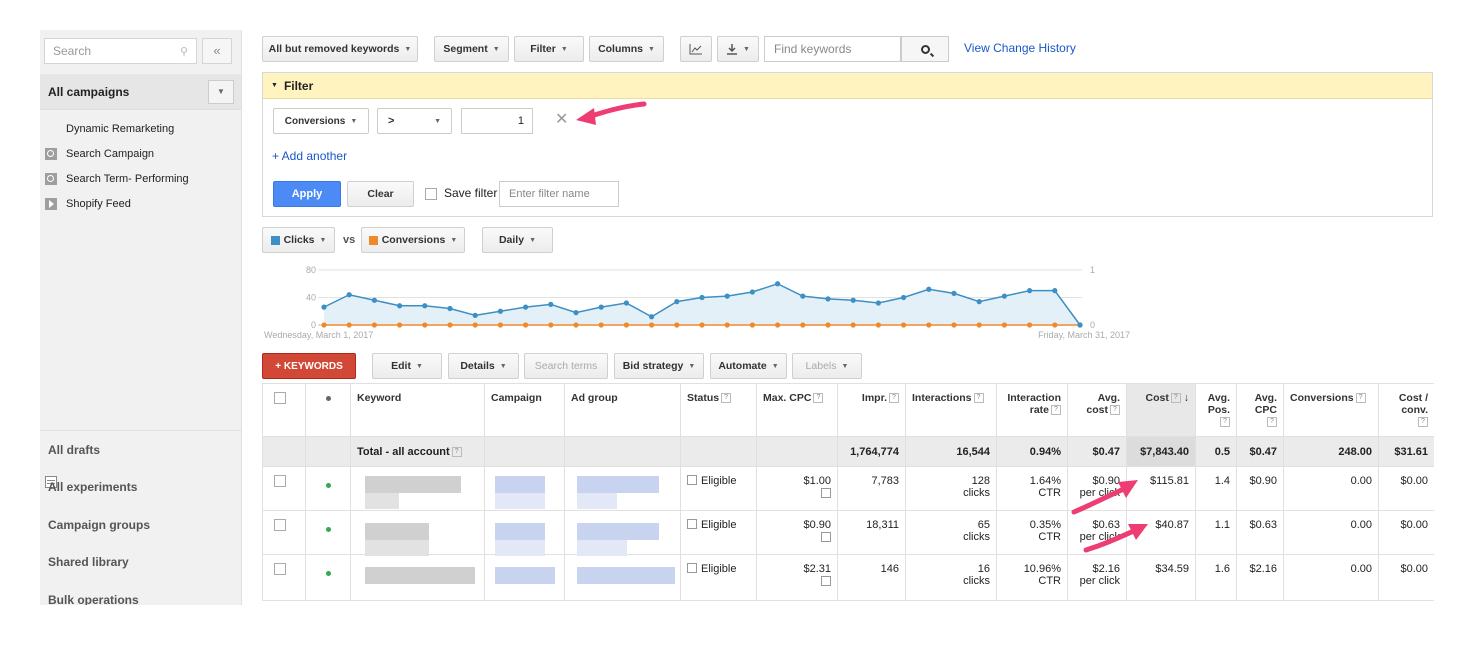 The image size is (1484, 657). What do you see at coordinates (951, 410) in the screenshot?
I see `header-interactions: Interactions?` at bounding box center [951, 410].